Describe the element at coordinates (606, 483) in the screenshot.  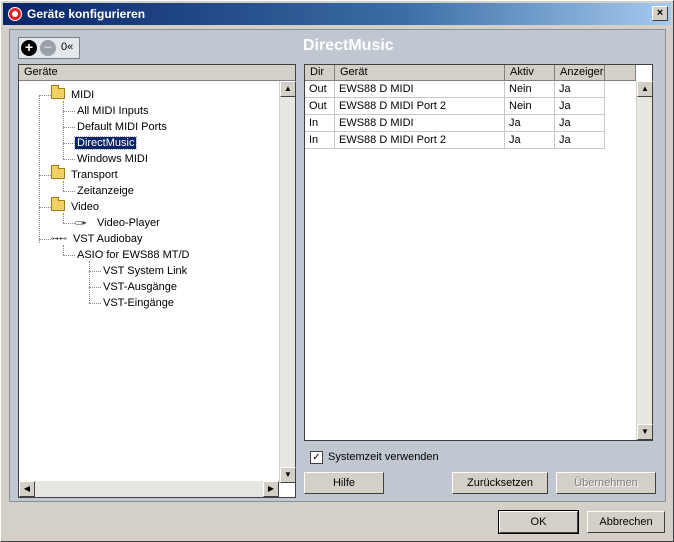
I see `apply-button: Übernehmen` at that location.